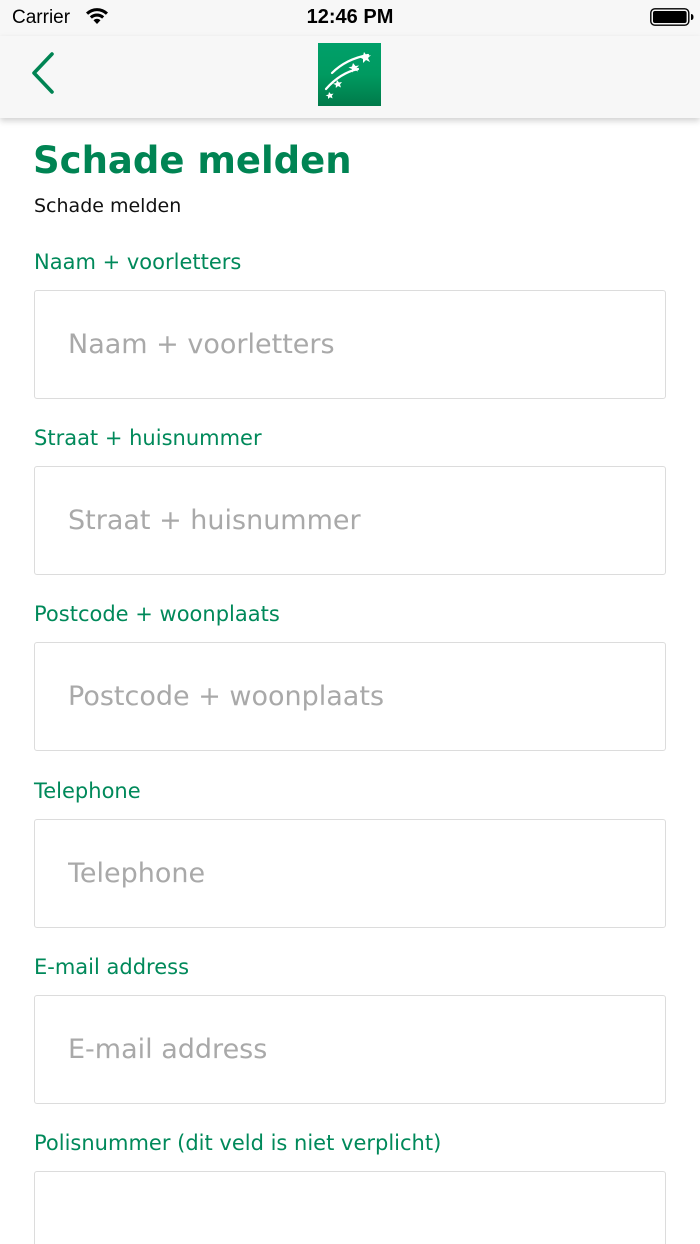  I want to click on chevron-left-icon, so click(43, 73).